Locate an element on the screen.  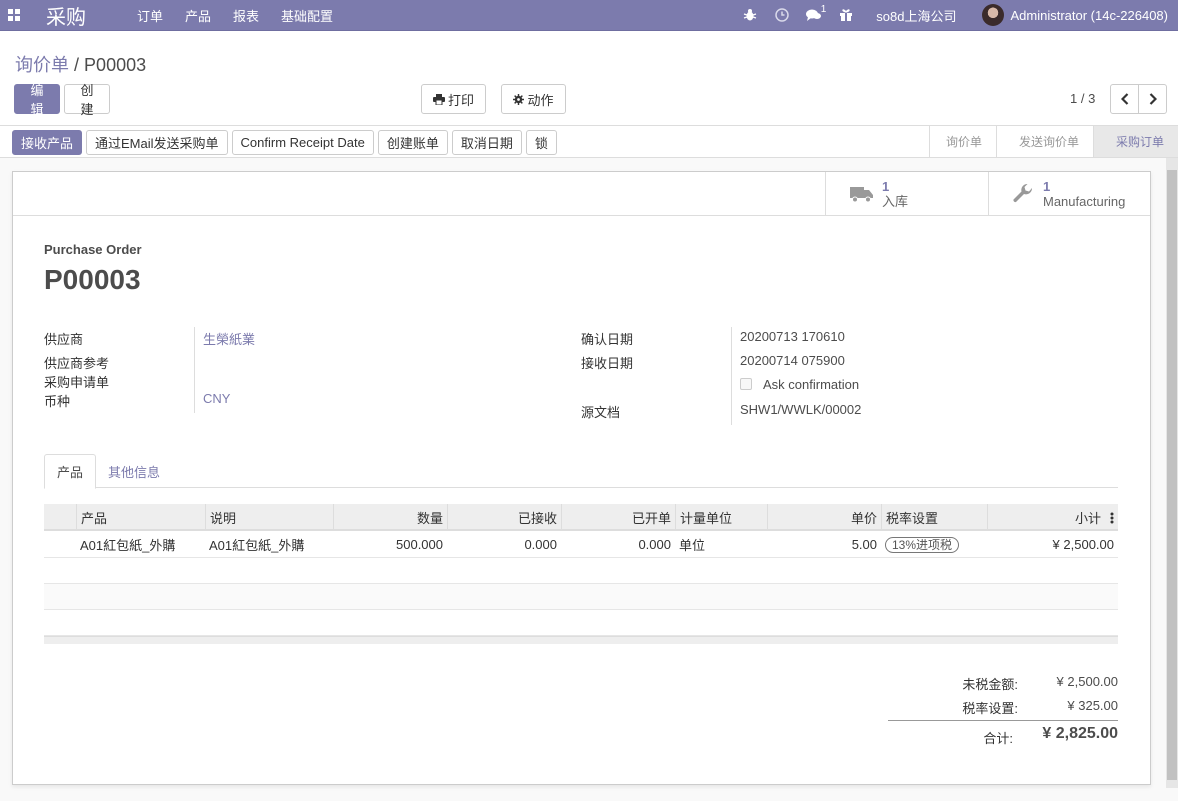
left-group-divider is located at coordinates (194, 370).